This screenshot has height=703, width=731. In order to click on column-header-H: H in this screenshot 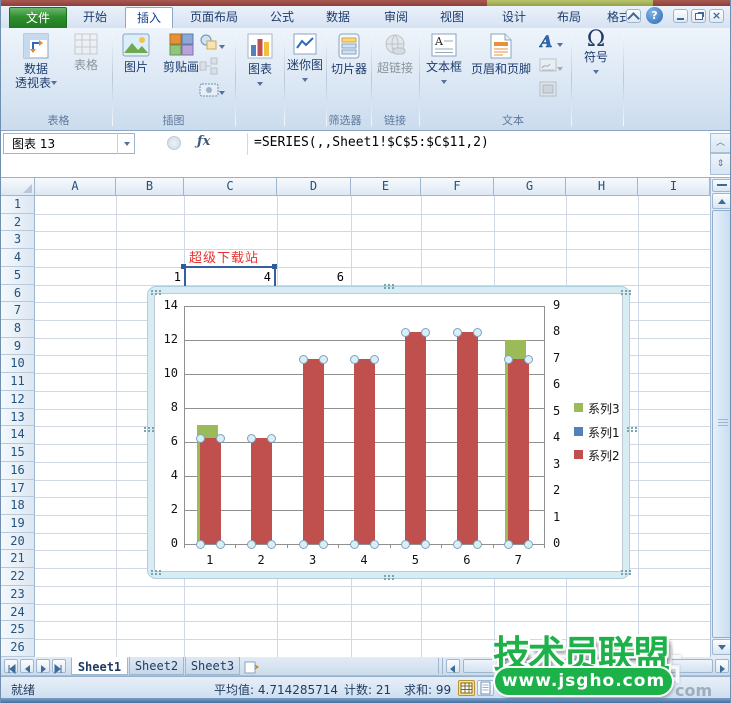, I will do `click(602, 187)`.